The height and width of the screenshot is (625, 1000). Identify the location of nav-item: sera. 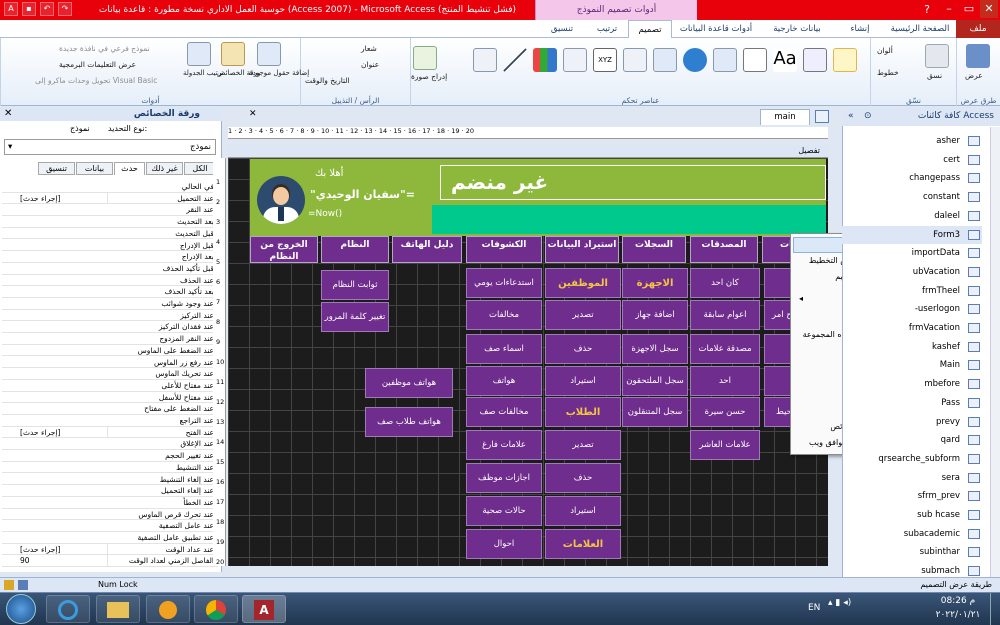
(912, 478).